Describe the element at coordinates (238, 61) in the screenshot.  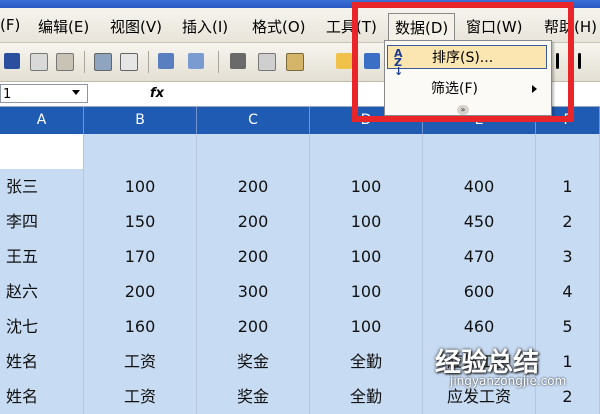
I see `cut-icon` at that location.